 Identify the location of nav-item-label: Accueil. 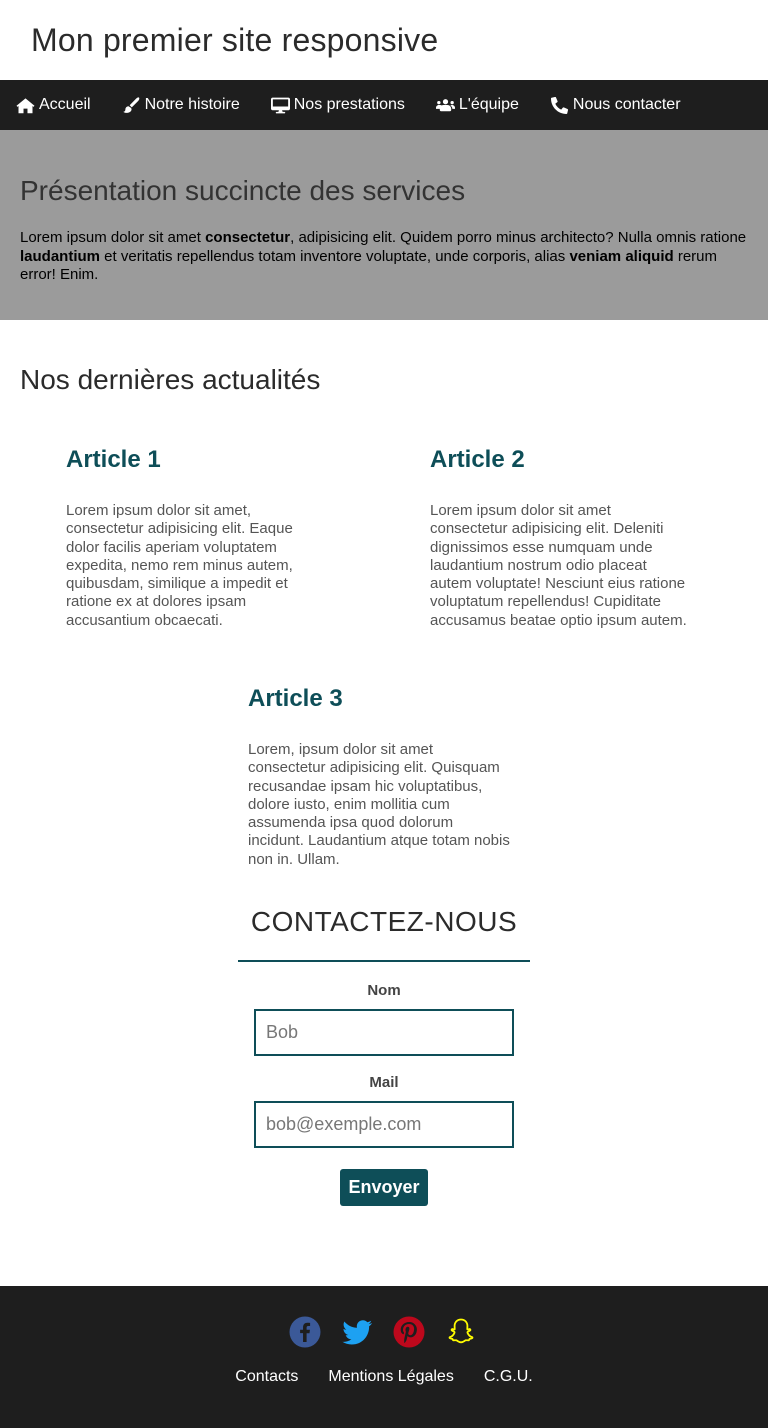
(65, 104).